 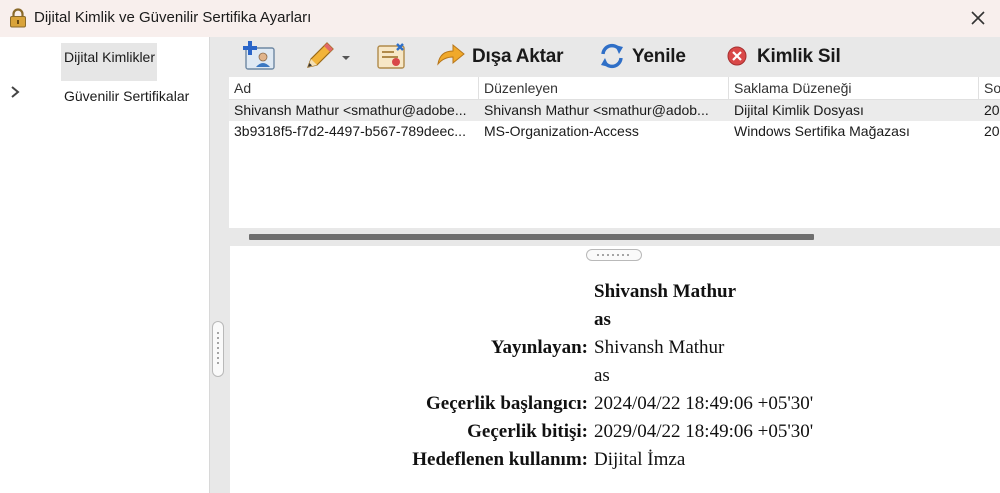 I want to click on export-arrow-icon, so click(x=451, y=57).